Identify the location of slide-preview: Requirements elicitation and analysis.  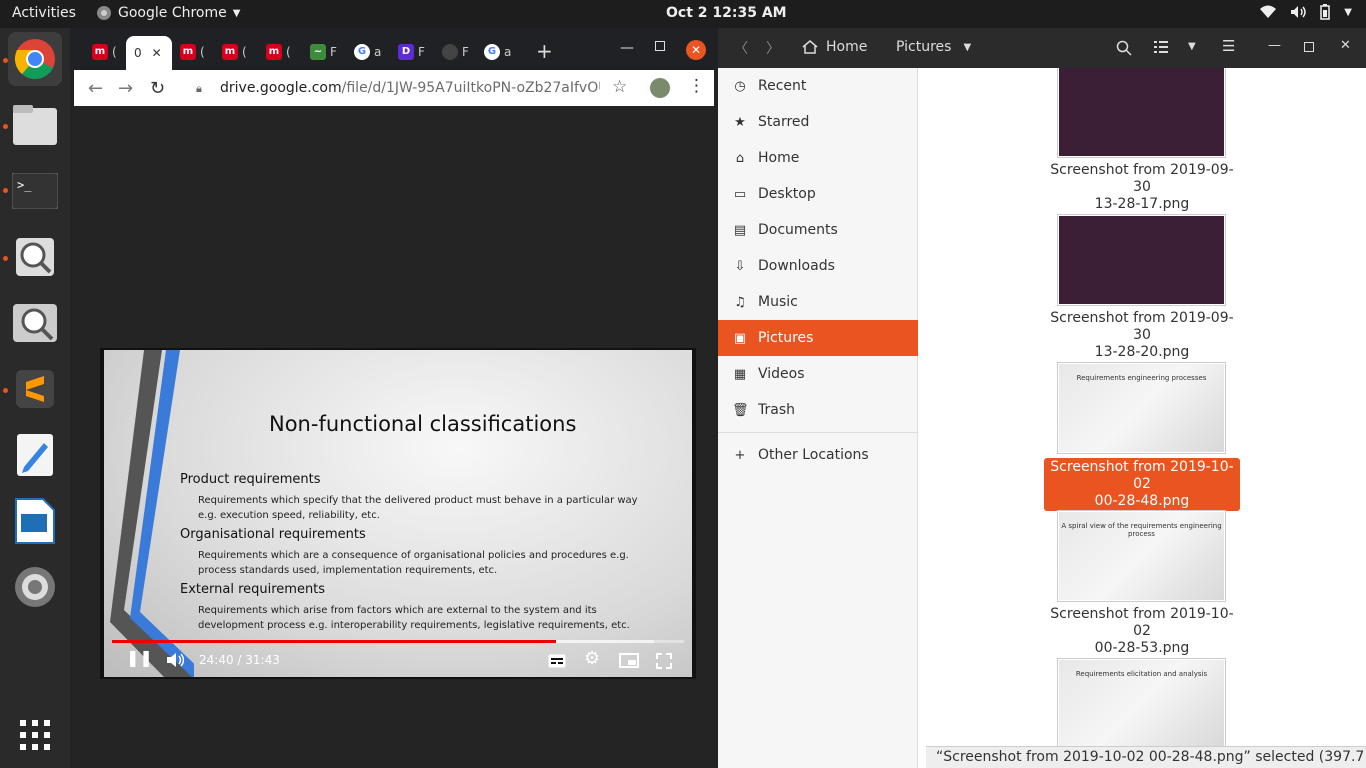
(1141, 704).